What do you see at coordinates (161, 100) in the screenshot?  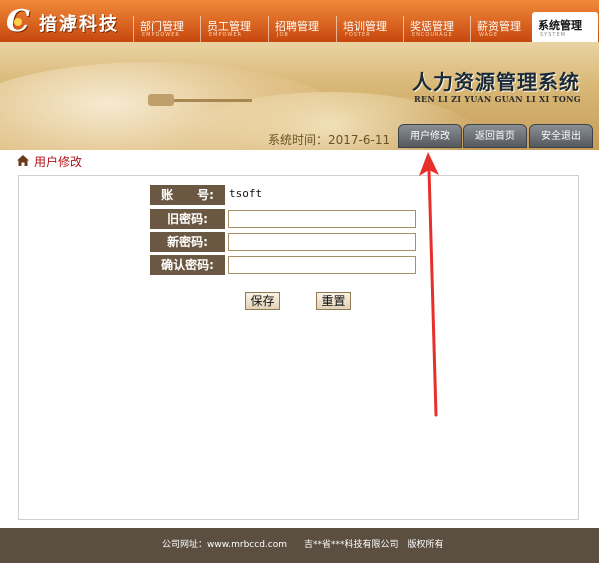 I see `mouse-graphic` at bounding box center [161, 100].